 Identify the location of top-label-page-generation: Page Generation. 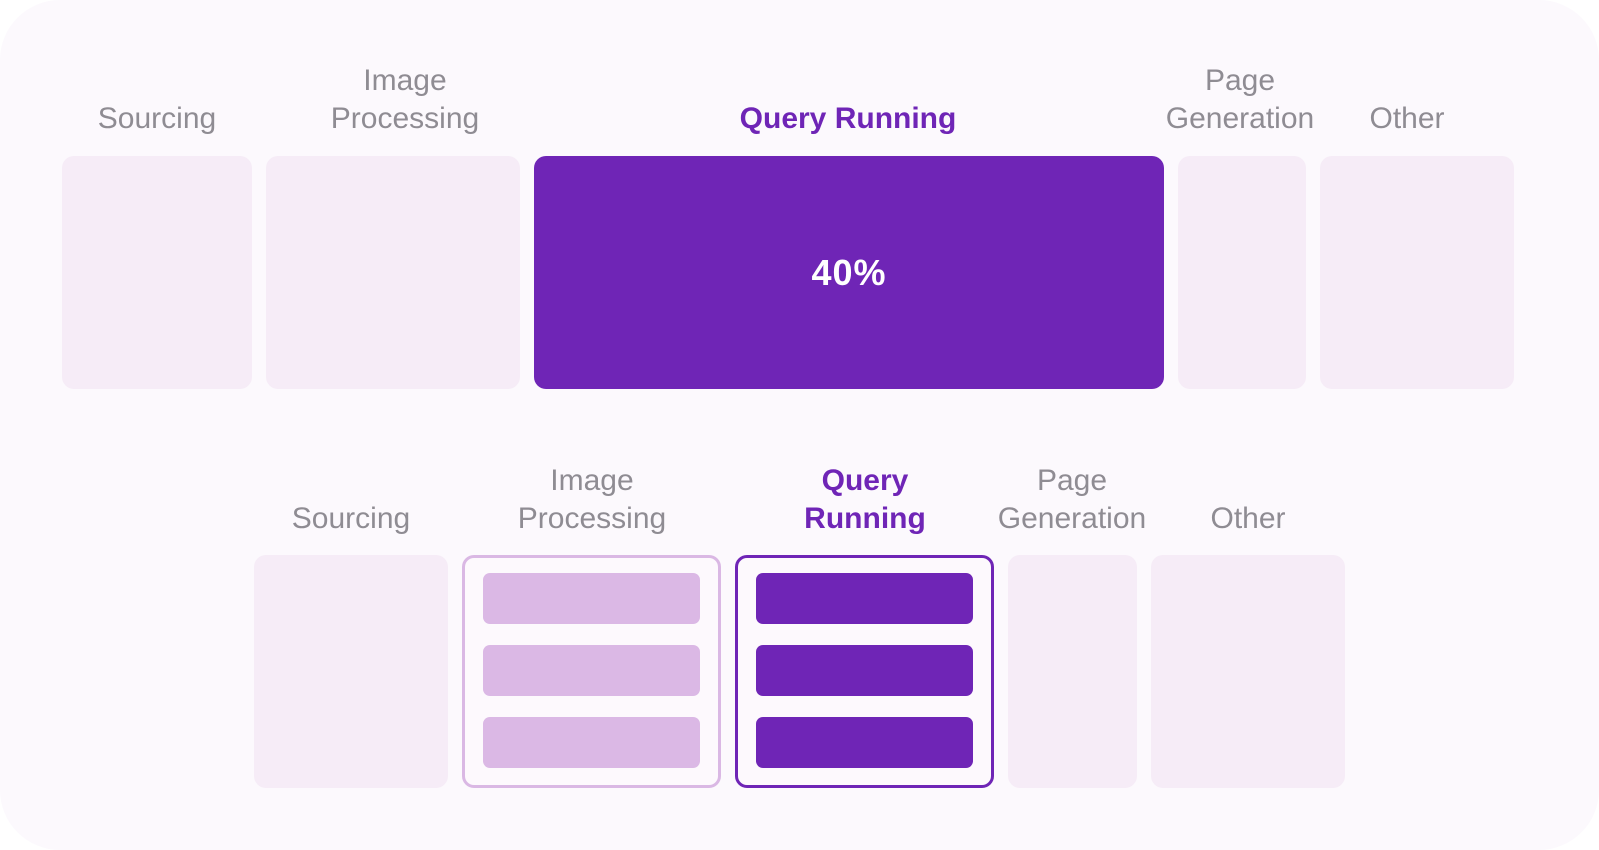
(1240, 99).